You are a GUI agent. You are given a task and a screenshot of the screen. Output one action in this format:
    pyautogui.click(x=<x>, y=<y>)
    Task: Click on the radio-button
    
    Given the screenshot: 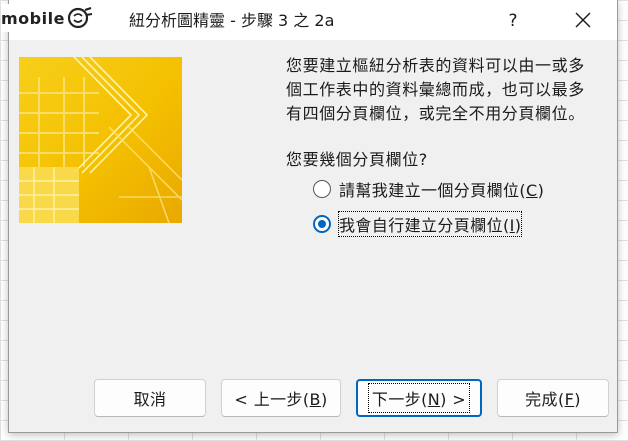 What is the action you would take?
    pyautogui.click(x=322, y=189)
    